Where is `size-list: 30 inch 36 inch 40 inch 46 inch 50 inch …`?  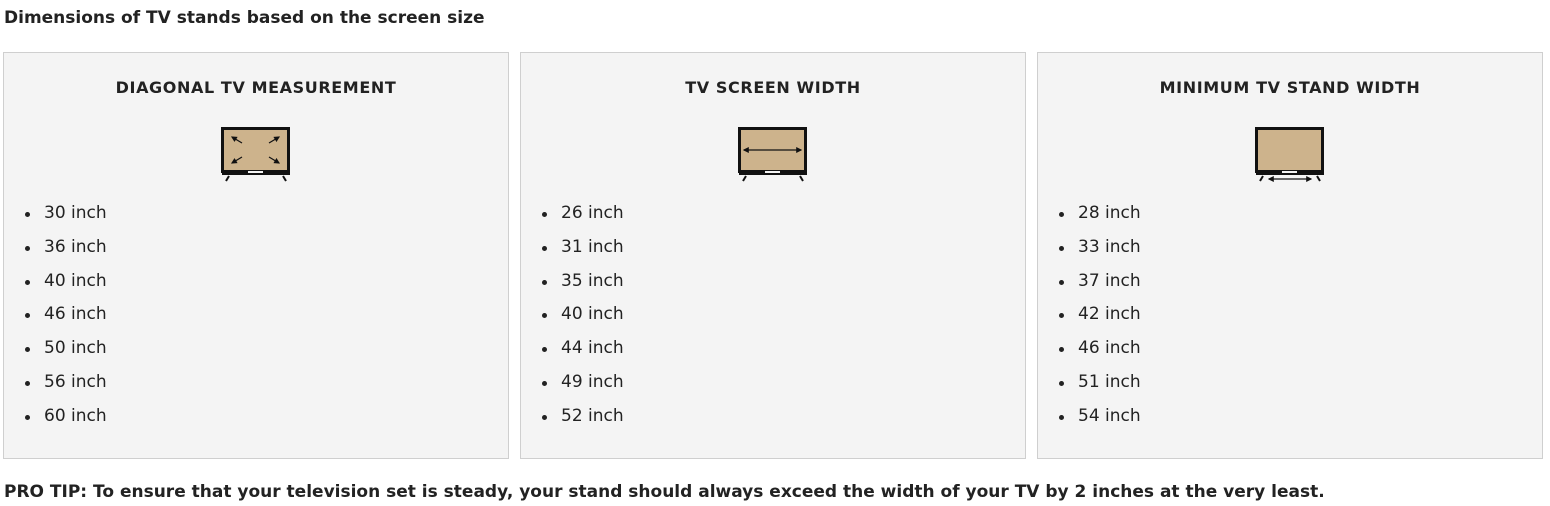
size-list: 30 inch 36 inch 40 inch 46 inch 50 inch … is located at coordinates (55, 315).